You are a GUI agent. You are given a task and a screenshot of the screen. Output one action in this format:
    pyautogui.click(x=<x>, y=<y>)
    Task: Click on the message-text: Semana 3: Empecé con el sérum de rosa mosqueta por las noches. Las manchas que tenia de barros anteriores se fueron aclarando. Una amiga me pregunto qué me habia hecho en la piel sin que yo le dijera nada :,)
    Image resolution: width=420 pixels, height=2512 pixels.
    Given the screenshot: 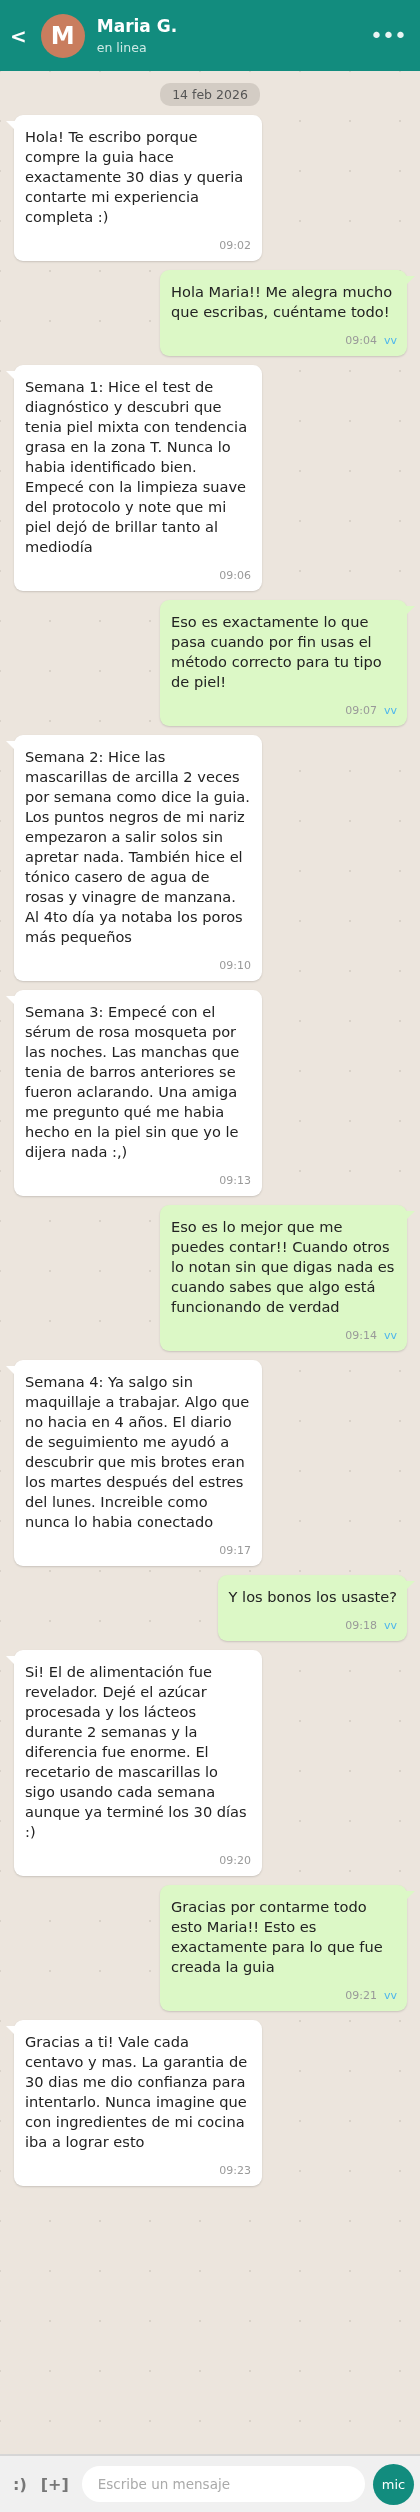 What is the action you would take?
    pyautogui.click(x=133, y=1082)
    